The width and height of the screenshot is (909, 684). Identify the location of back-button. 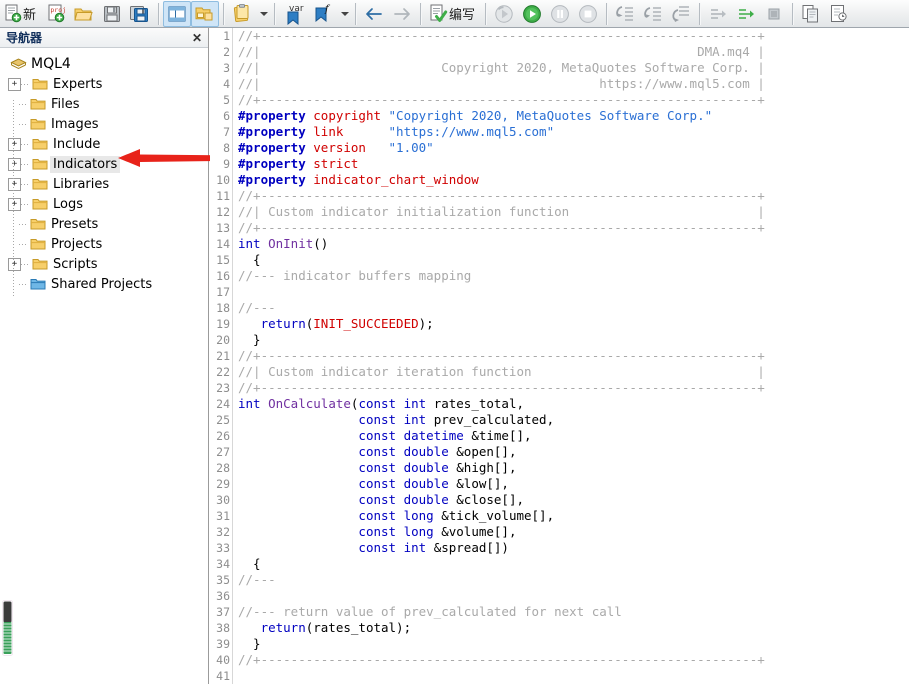
(374, 14).